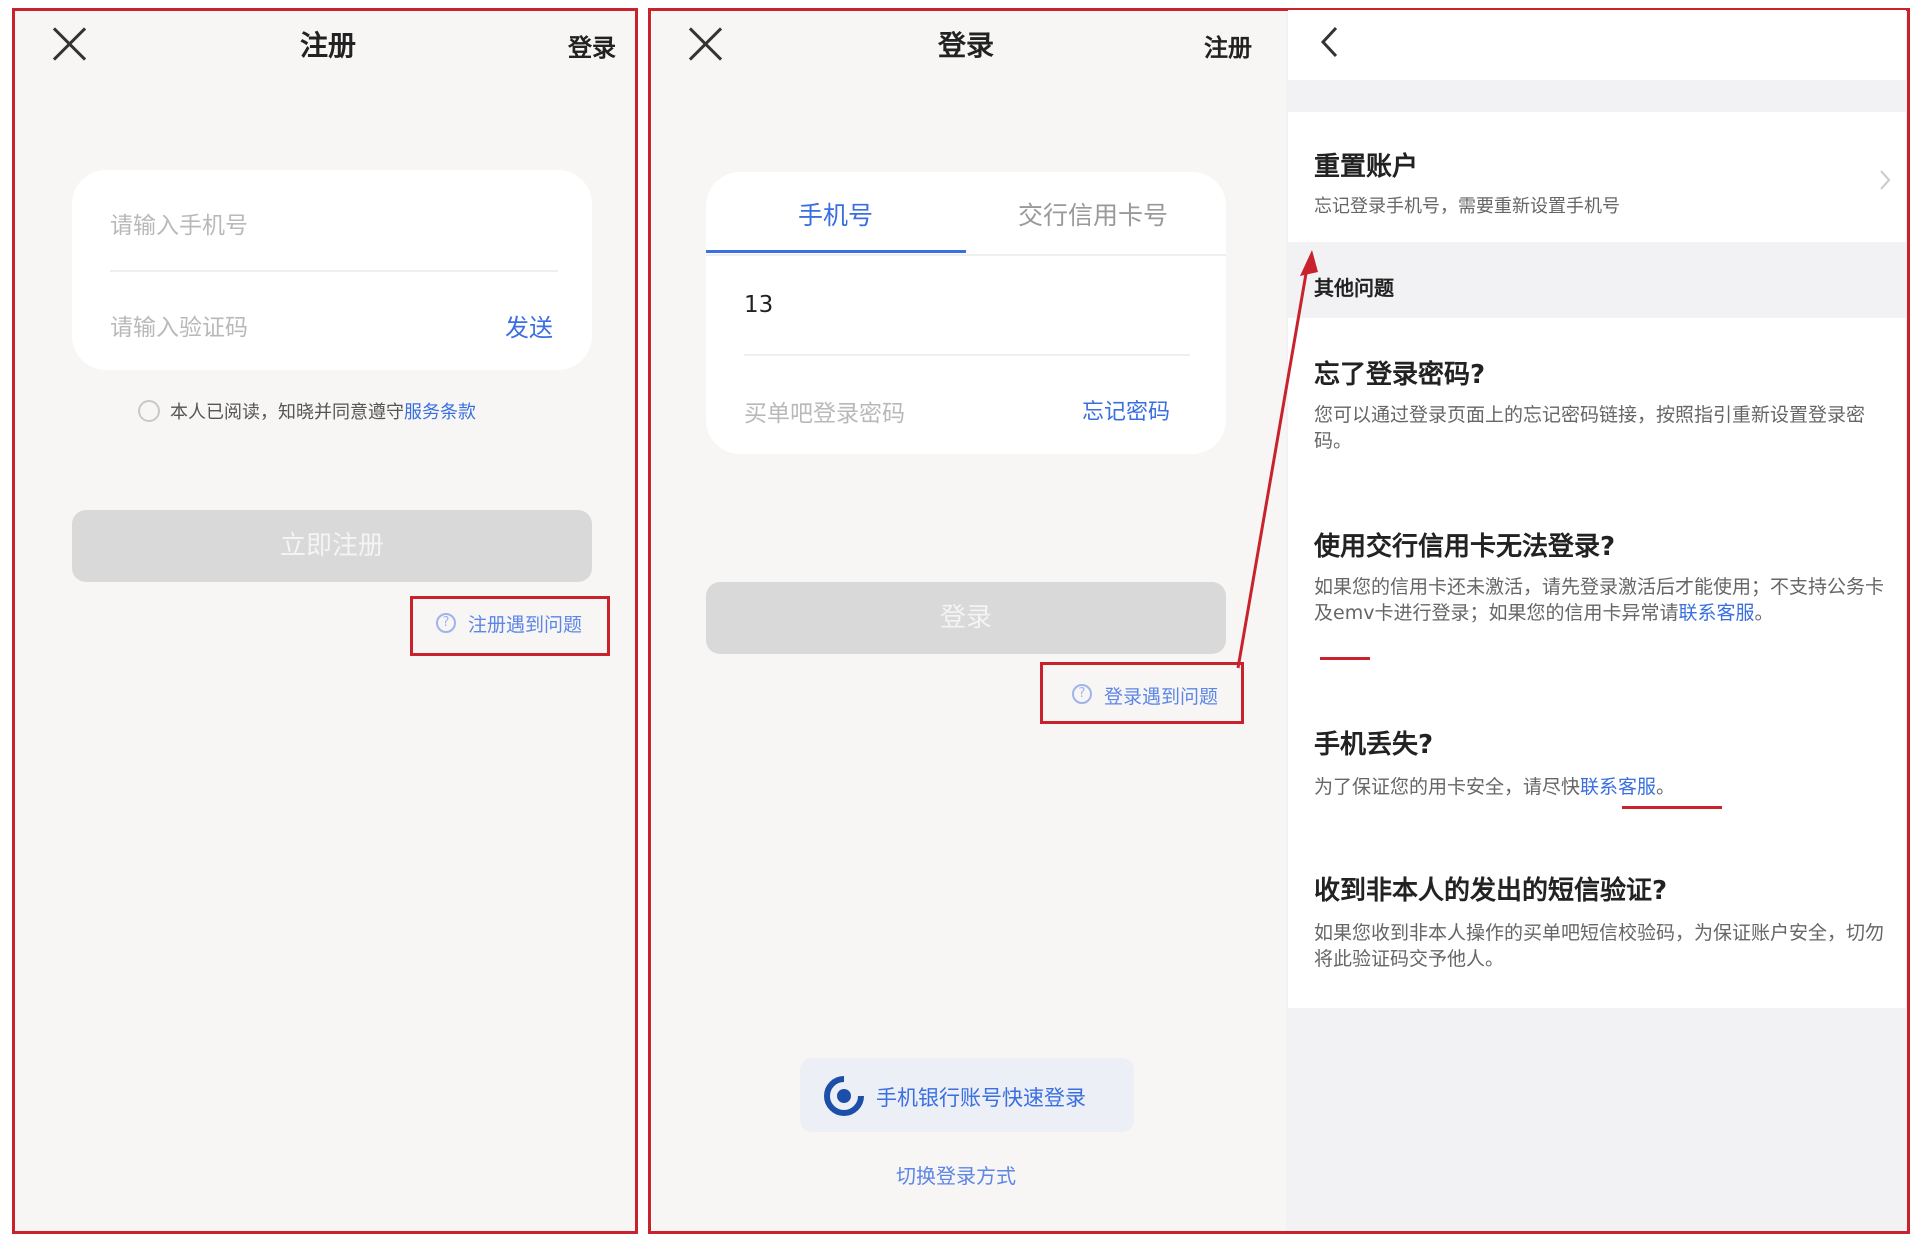 This screenshot has height=1242, width=1920. I want to click on annotation-arrow, so click(1277, 459).